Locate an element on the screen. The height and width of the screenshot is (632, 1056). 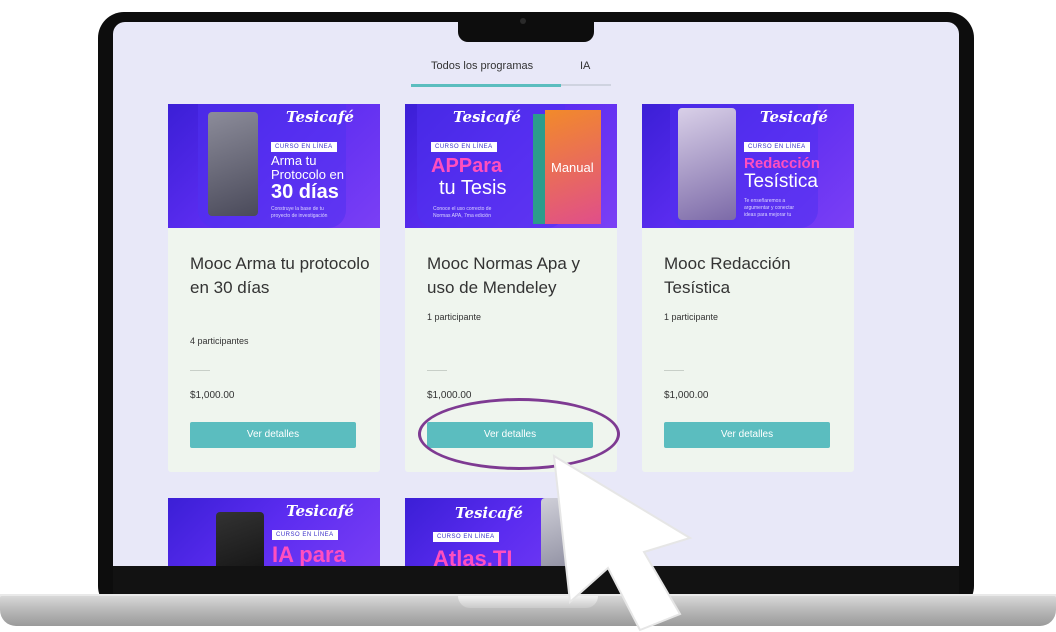
banner-line: 30 días is located at coordinates (305, 192).